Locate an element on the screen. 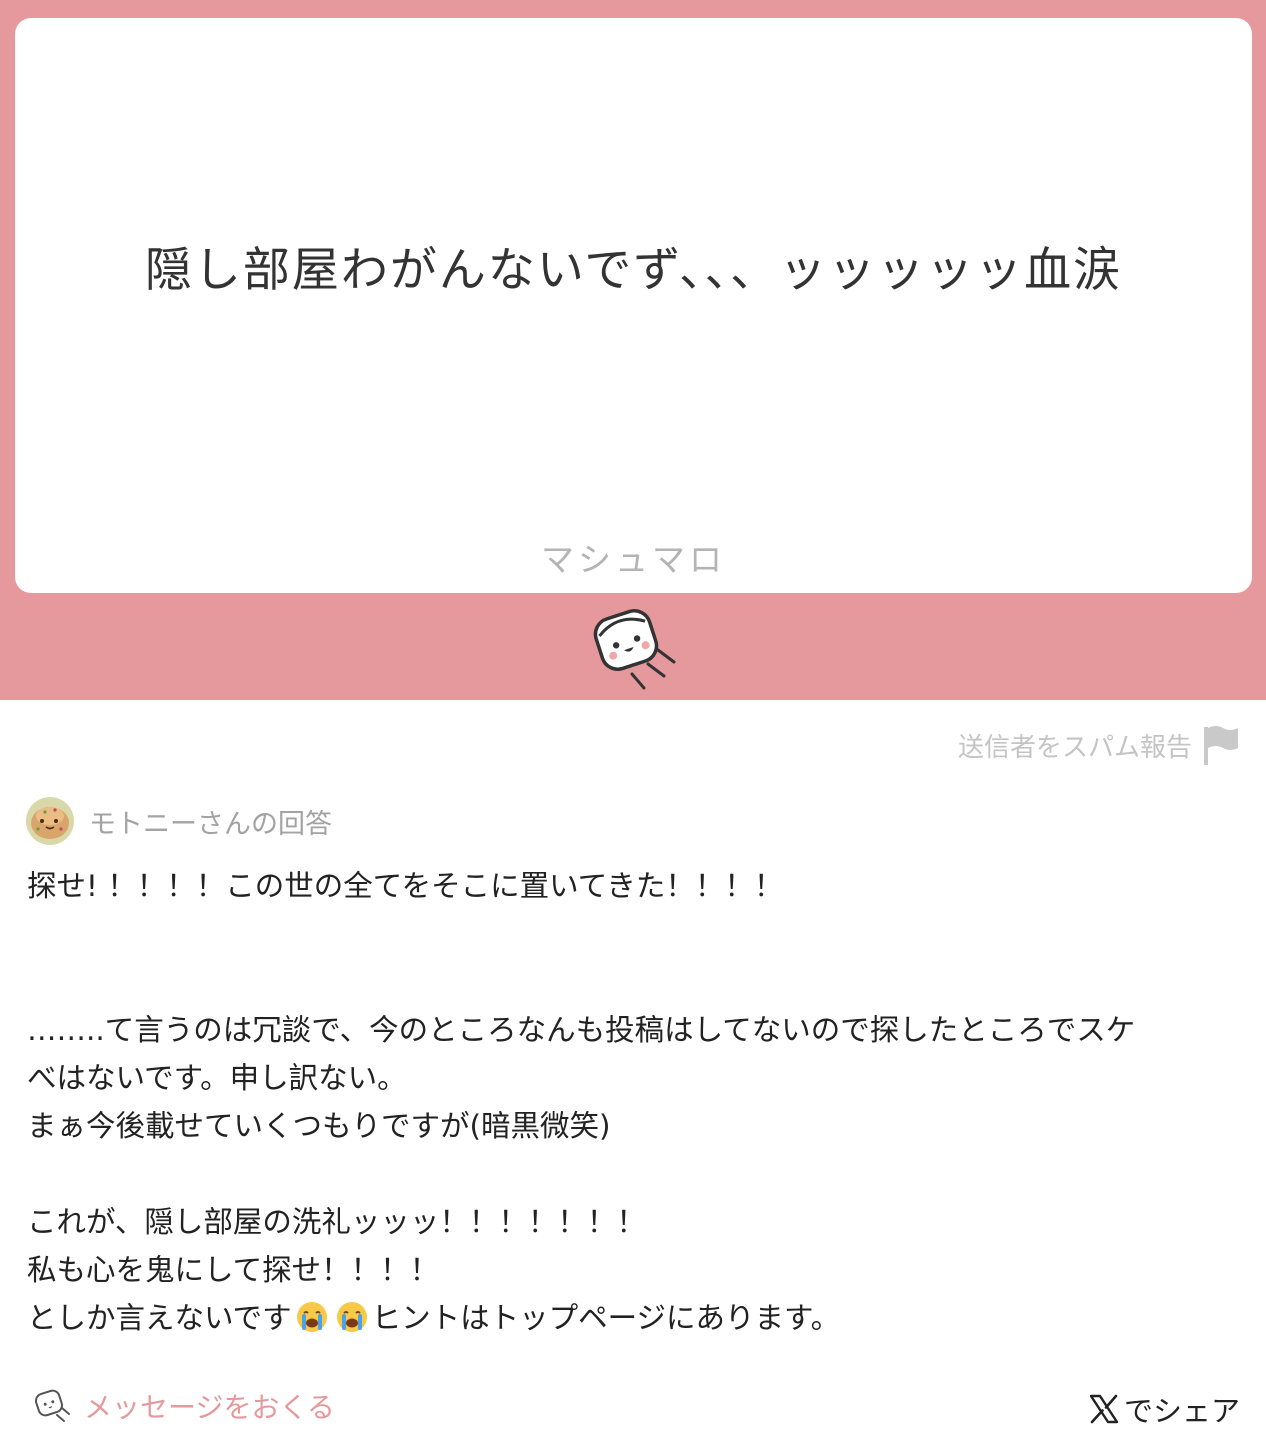 This screenshot has width=1266, height=1437. question-text: 隠し部屋わがんないでず、、、ッッッッッ血涙 is located at coordinates (633, 270).